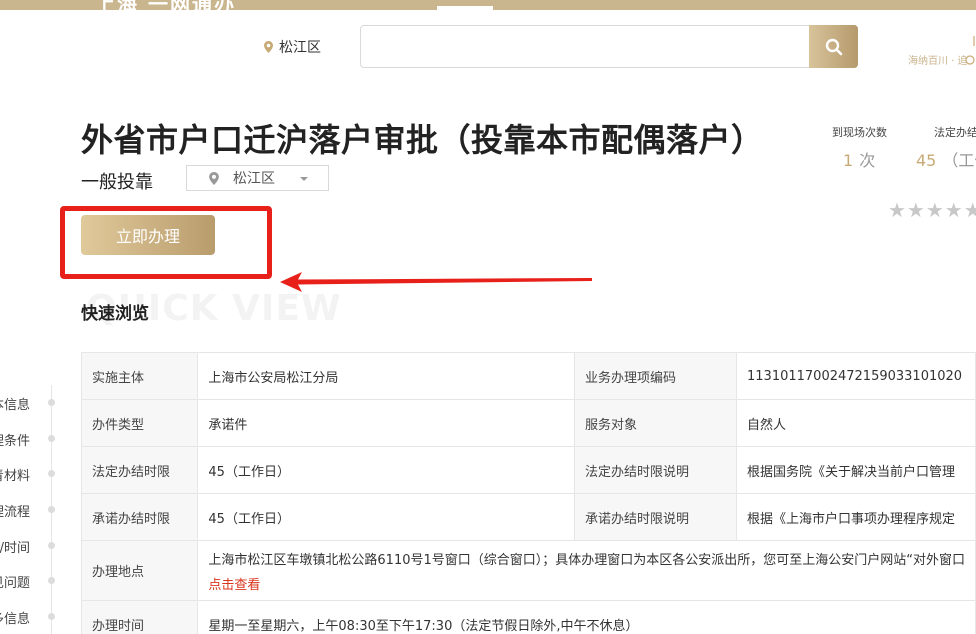 The width and height of the screenshot is (976, 634). Describe the element at coordinates (139, 470) in the screenshot. I see `table-label-cell: 法定办结时限` at that location.